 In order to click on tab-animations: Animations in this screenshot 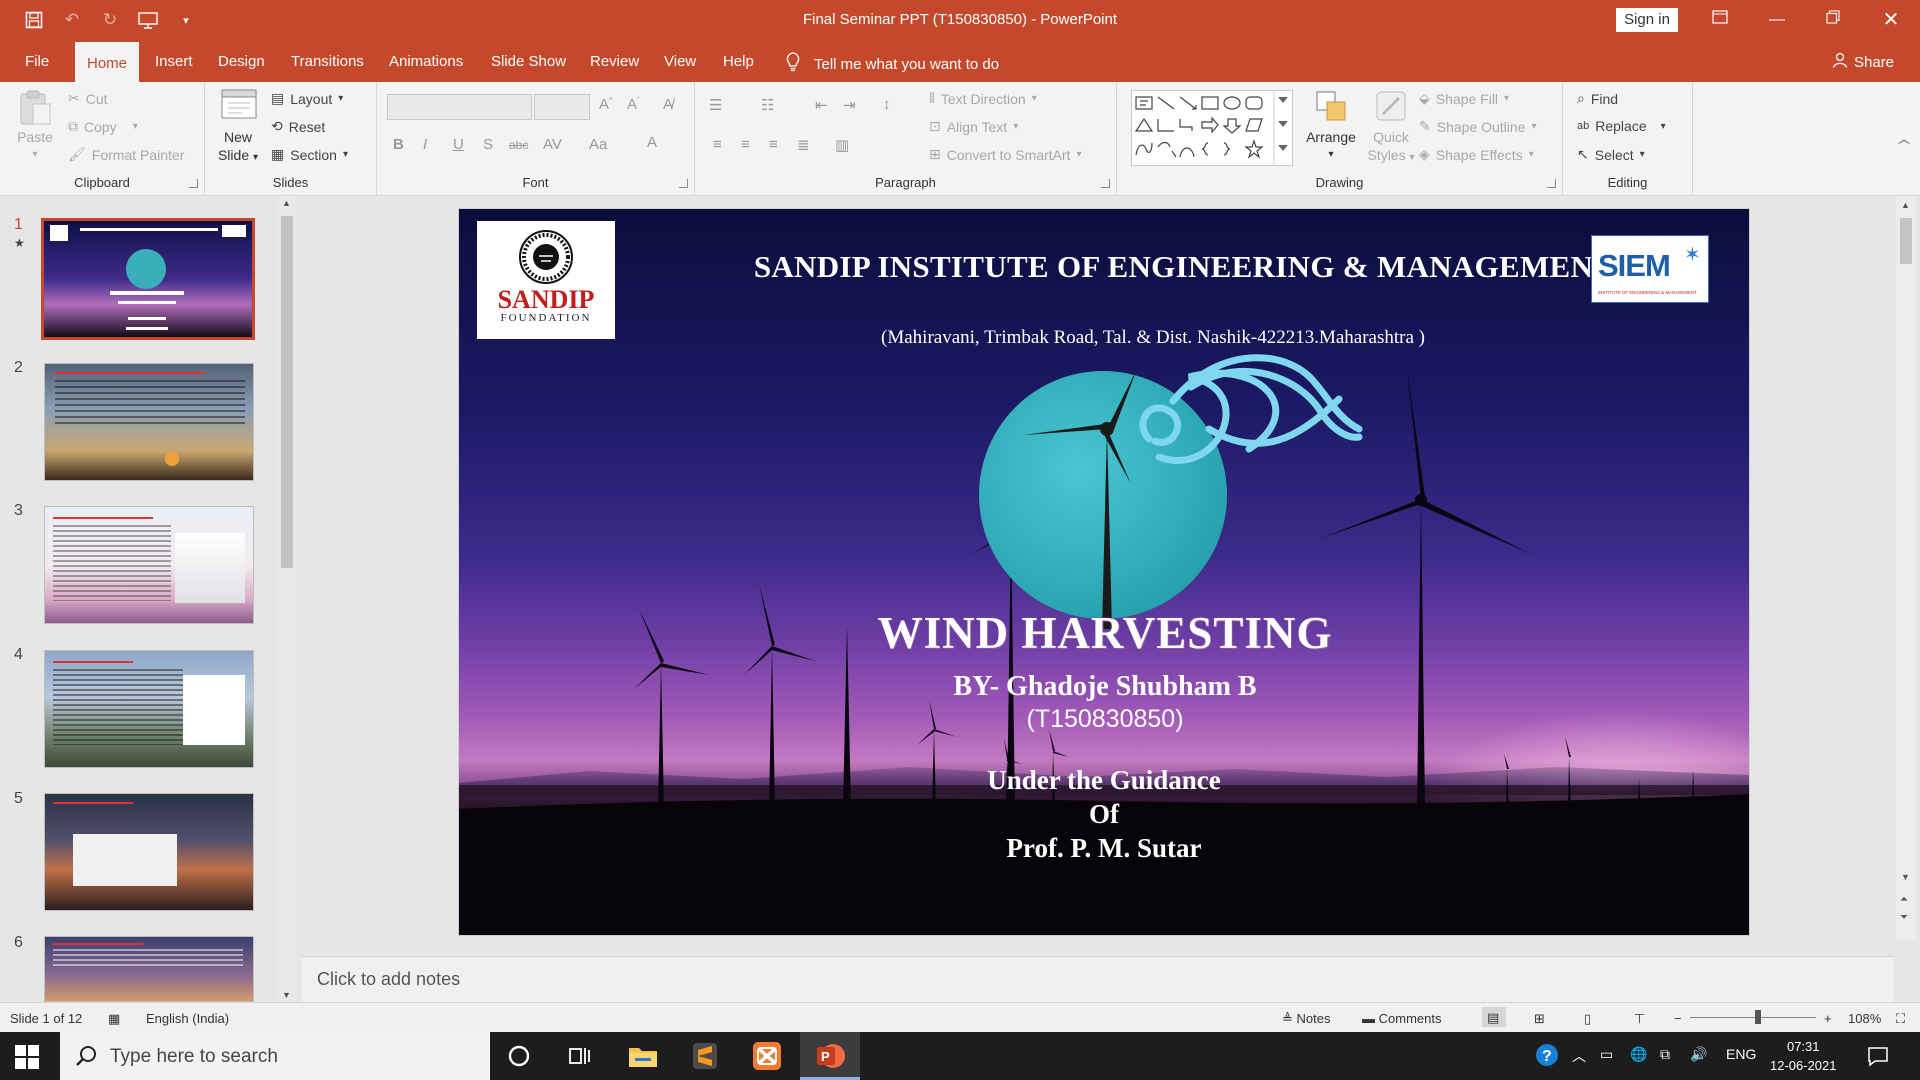, I will do `click(426, 61)`.